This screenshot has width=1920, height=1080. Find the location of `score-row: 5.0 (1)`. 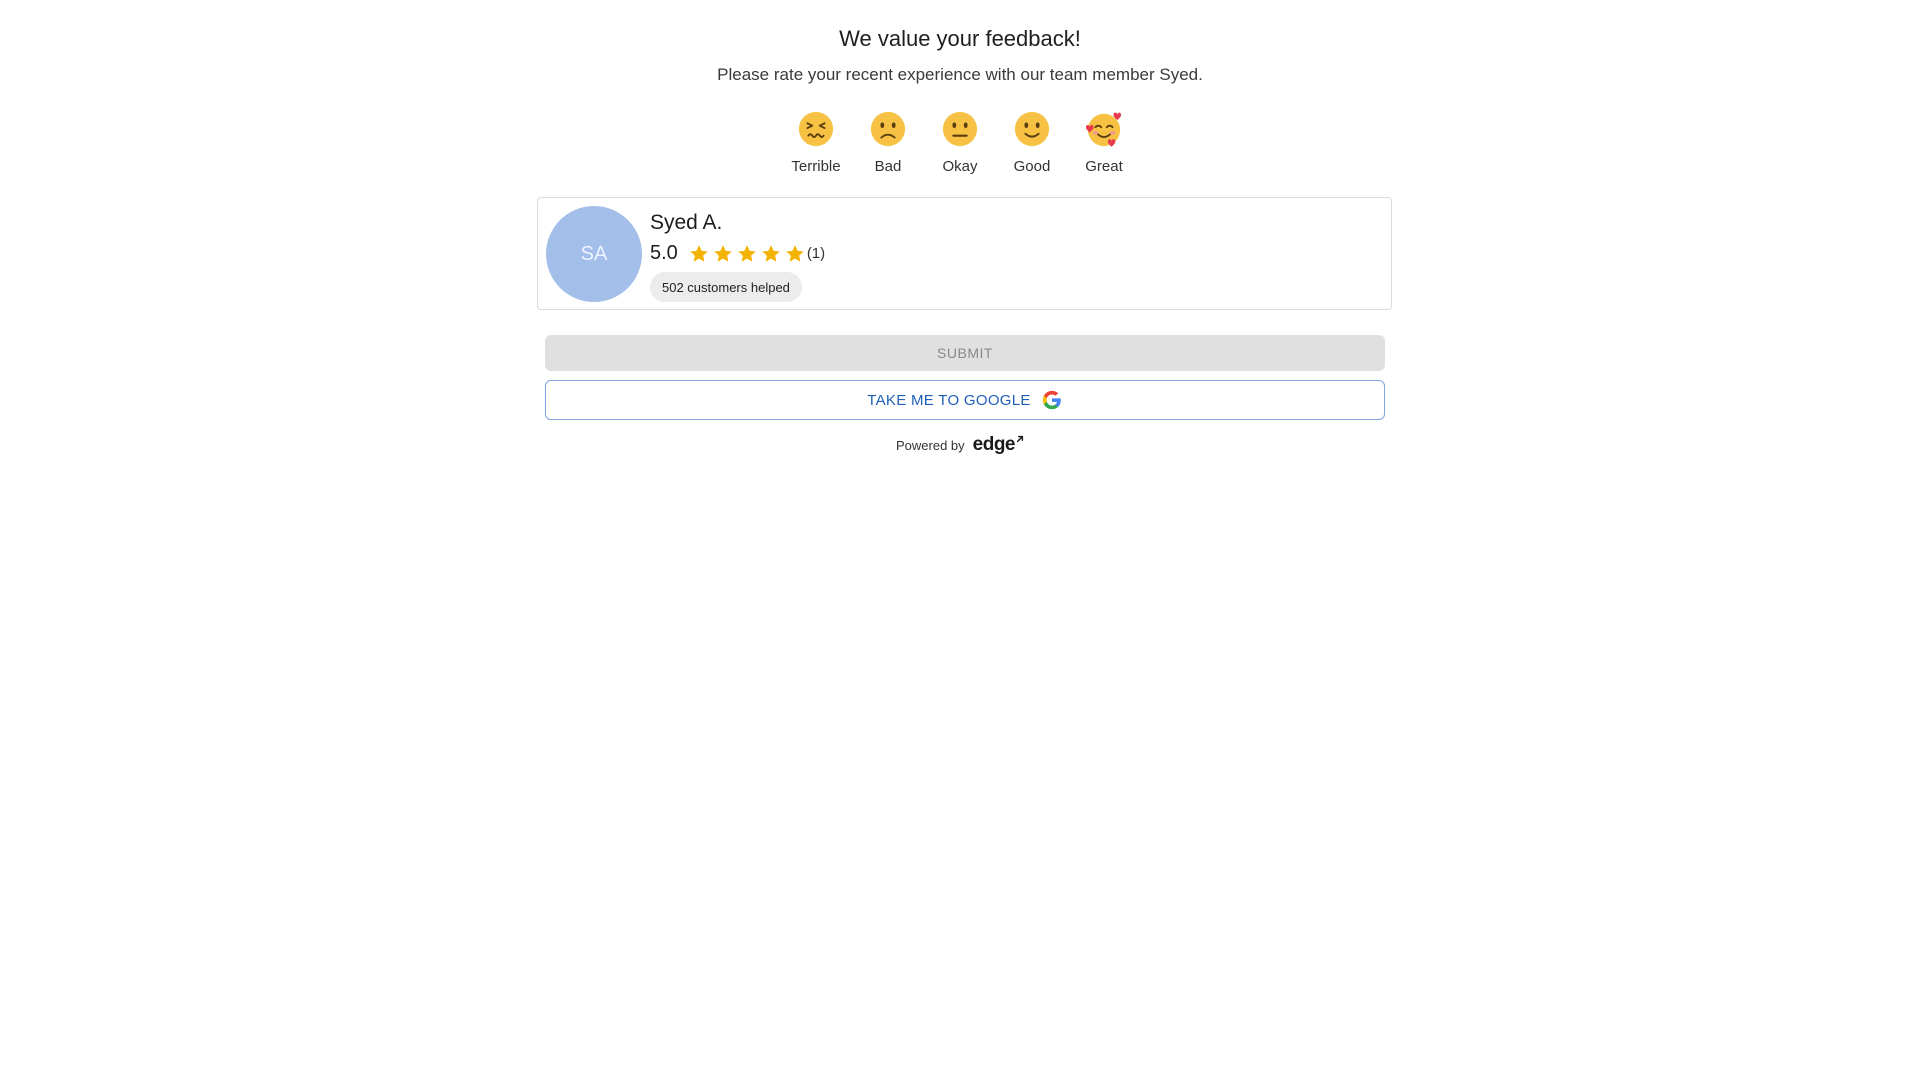

score-row: 5.0 (1) is located at coordinates (737, 253).